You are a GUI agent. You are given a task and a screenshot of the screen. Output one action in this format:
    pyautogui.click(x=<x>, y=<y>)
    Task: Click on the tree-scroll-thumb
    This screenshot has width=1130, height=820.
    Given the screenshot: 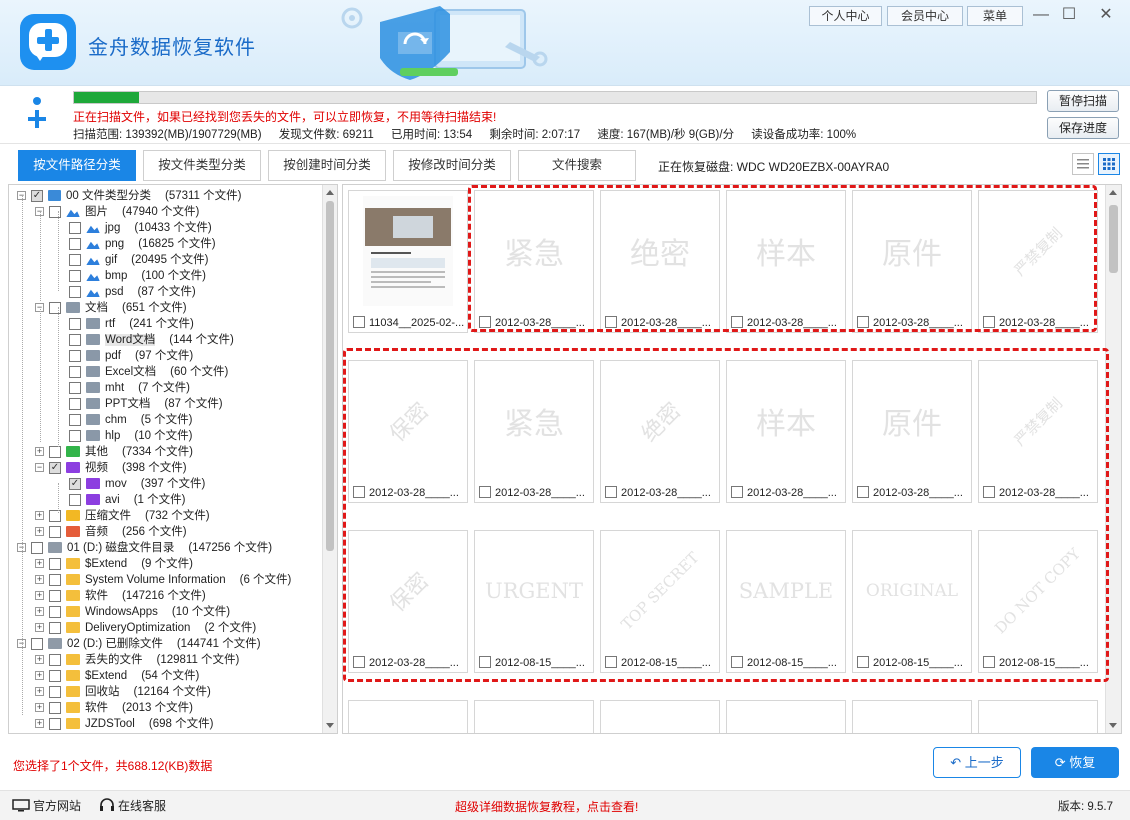 What is the action you would take?
    pyautogui.click(x=330, y=376)
    